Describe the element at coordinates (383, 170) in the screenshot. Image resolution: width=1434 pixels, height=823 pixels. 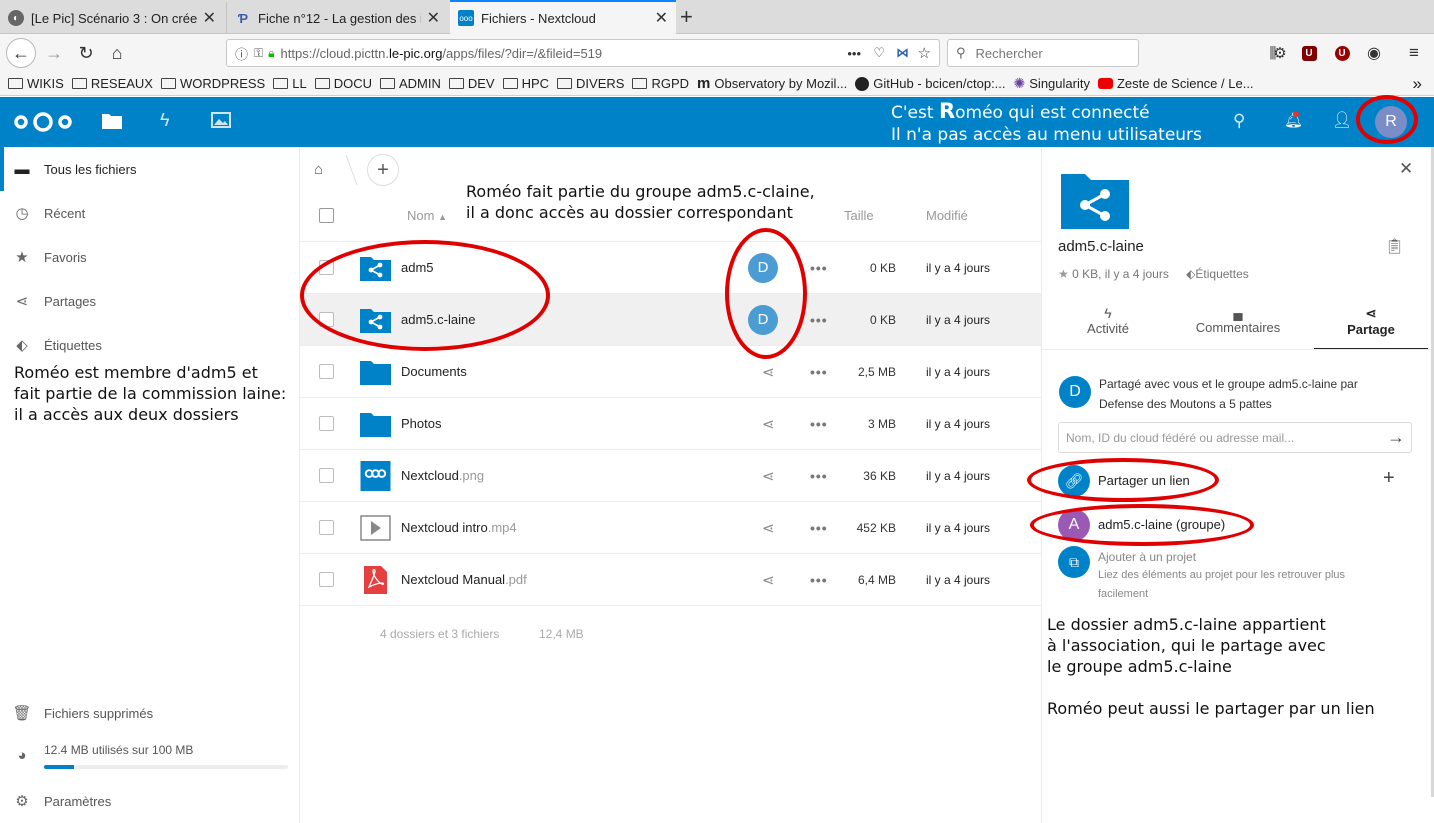
I see `new-file-button: +` at that location.